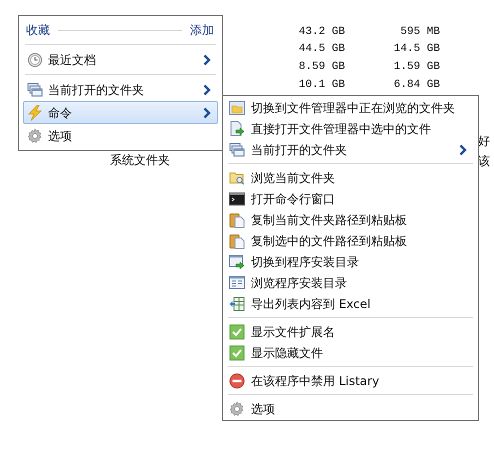 This screenshot has height=455, width=494. I want to click on menu-item: 浏览程序安装目录, so click(350, 282).